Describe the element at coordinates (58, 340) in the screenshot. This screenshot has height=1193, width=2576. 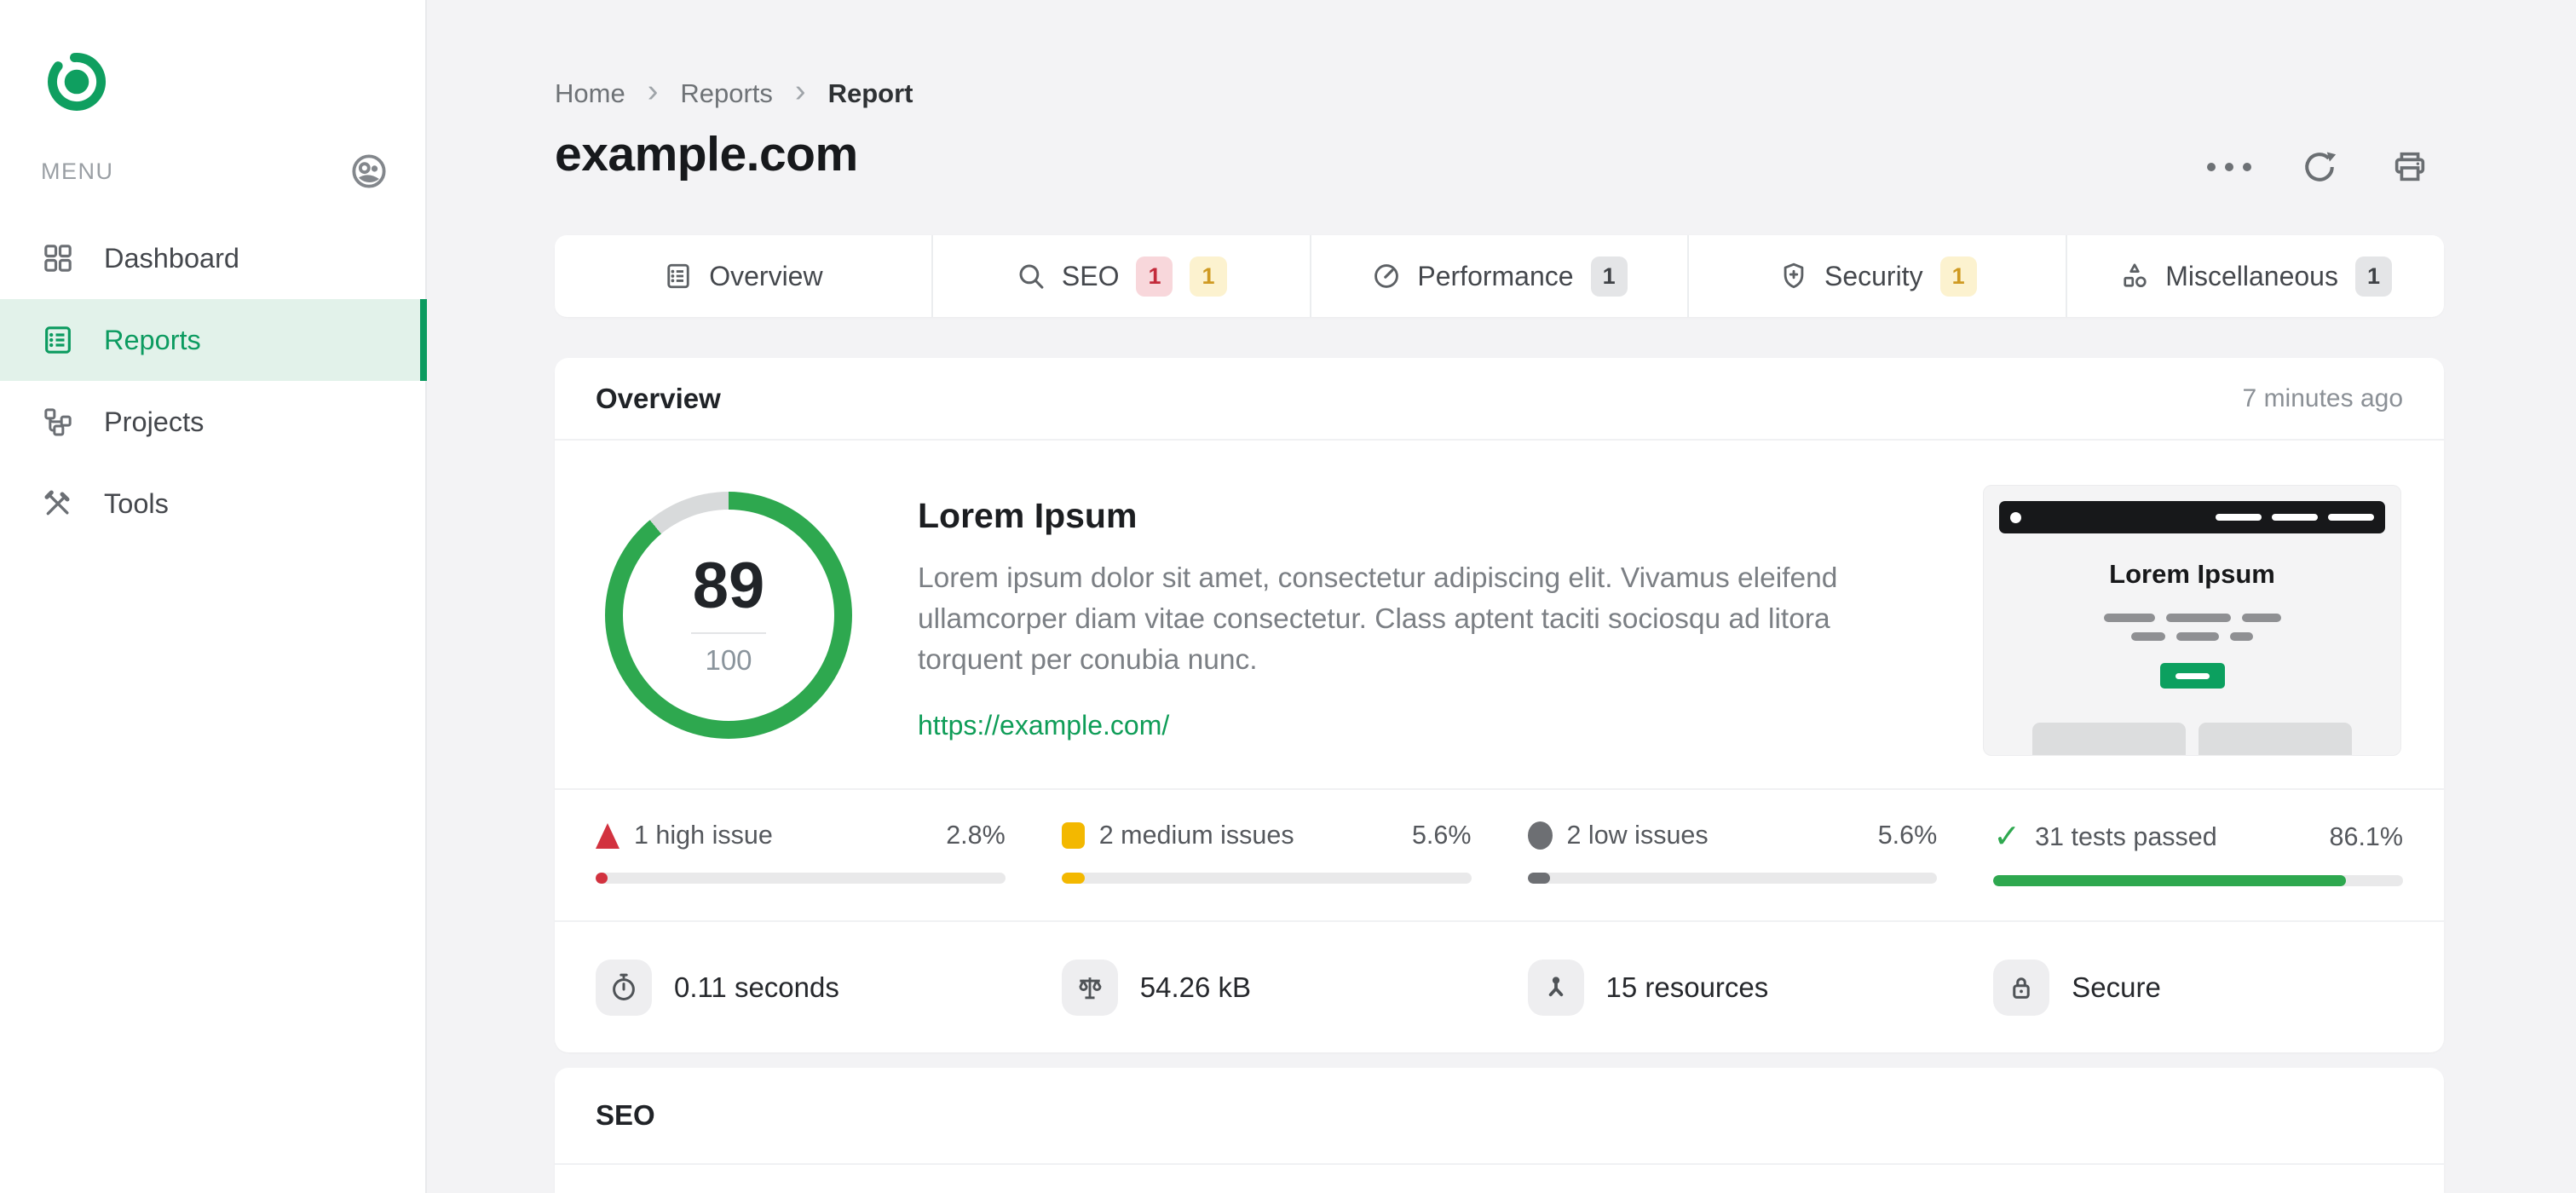
I see `report-list-icon` at that location.